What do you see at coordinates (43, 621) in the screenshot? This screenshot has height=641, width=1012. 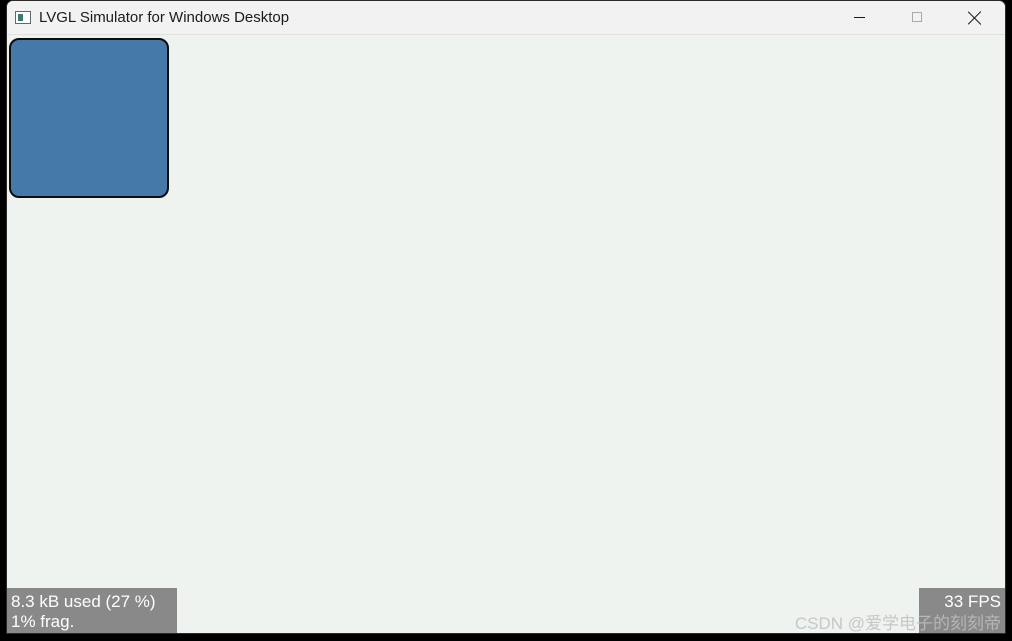 I see `memory-frag-label: 1% frag.` at bounding box center [43, 621].